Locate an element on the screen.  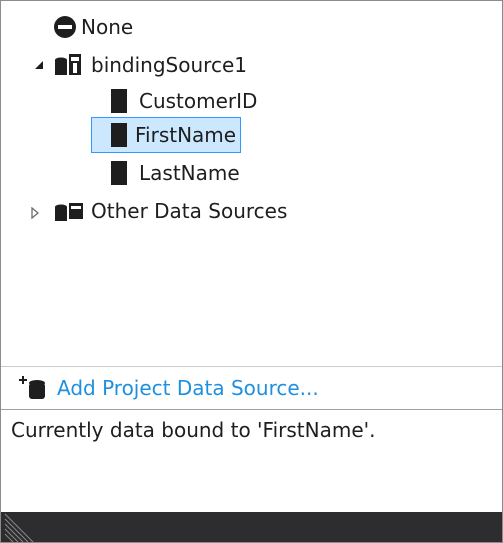
status-text: Currently data bound to 'FirstName'. is located at coordinates (193, 430).